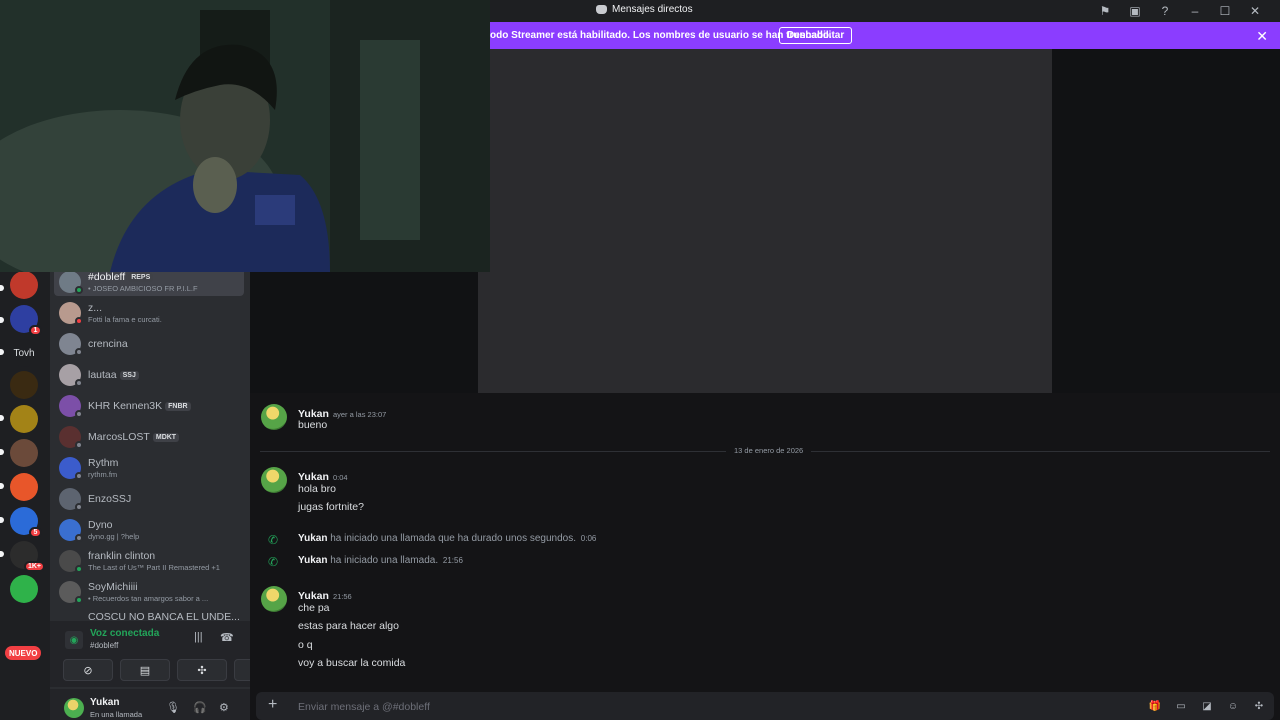  I want to click on voice-status: Voz conectada, so click(125, 633).